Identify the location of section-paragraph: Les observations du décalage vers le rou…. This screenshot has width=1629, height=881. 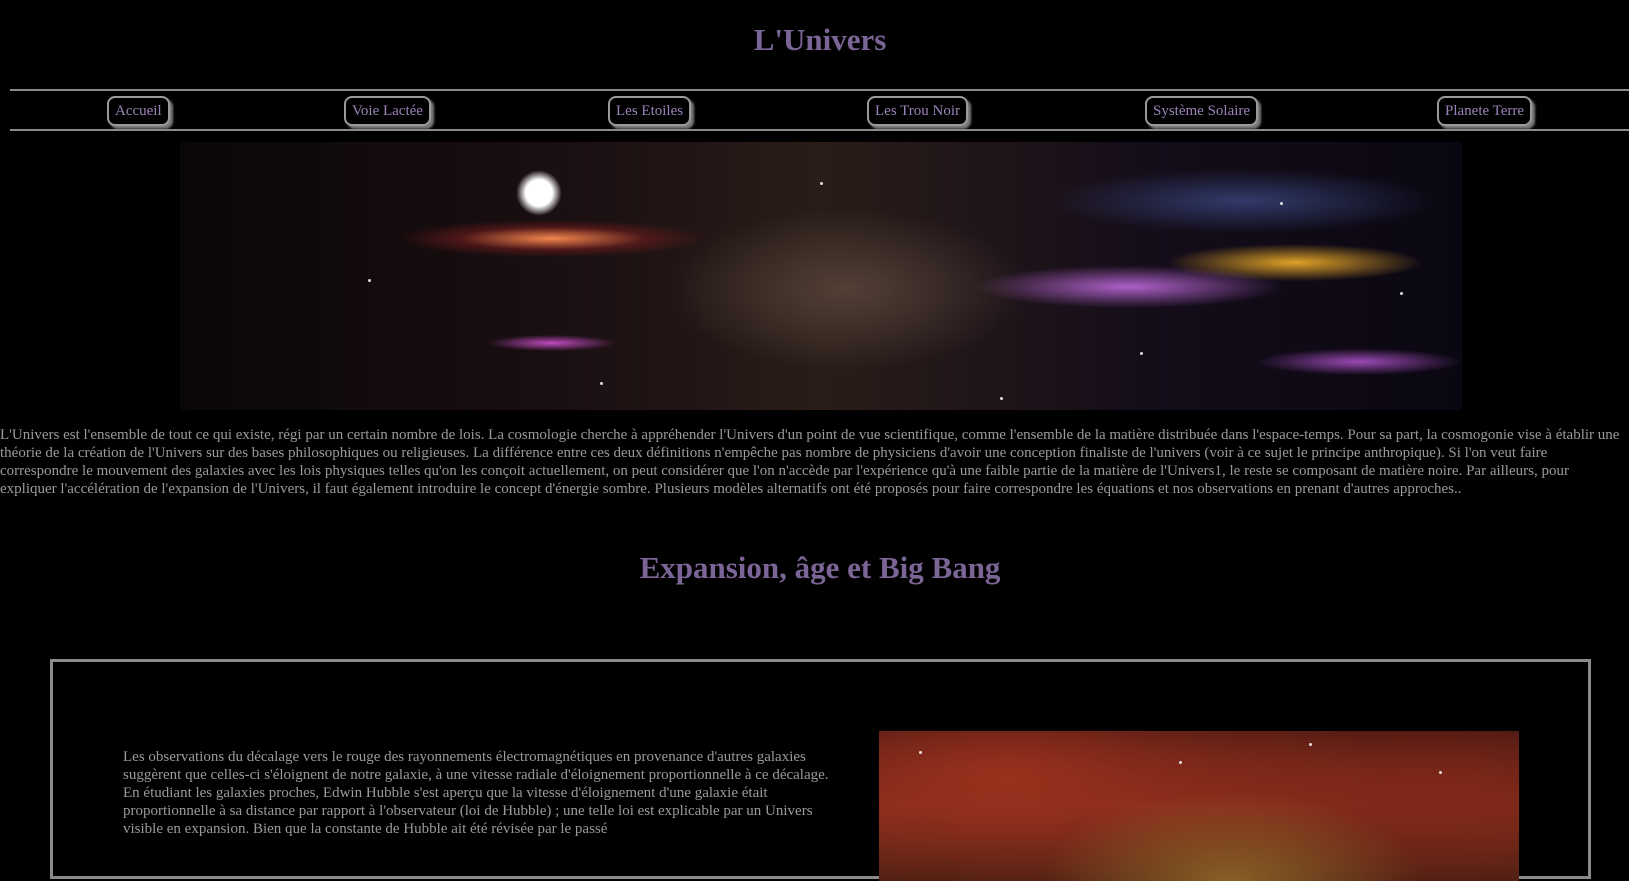
(476, 793).